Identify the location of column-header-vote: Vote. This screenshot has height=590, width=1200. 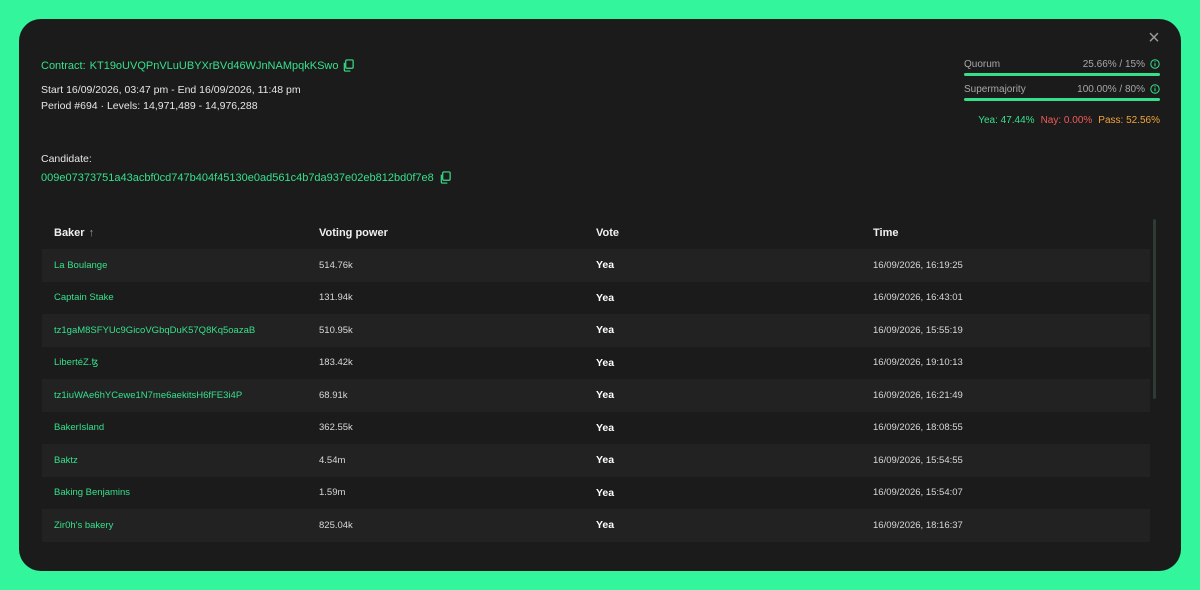
(734, 233).